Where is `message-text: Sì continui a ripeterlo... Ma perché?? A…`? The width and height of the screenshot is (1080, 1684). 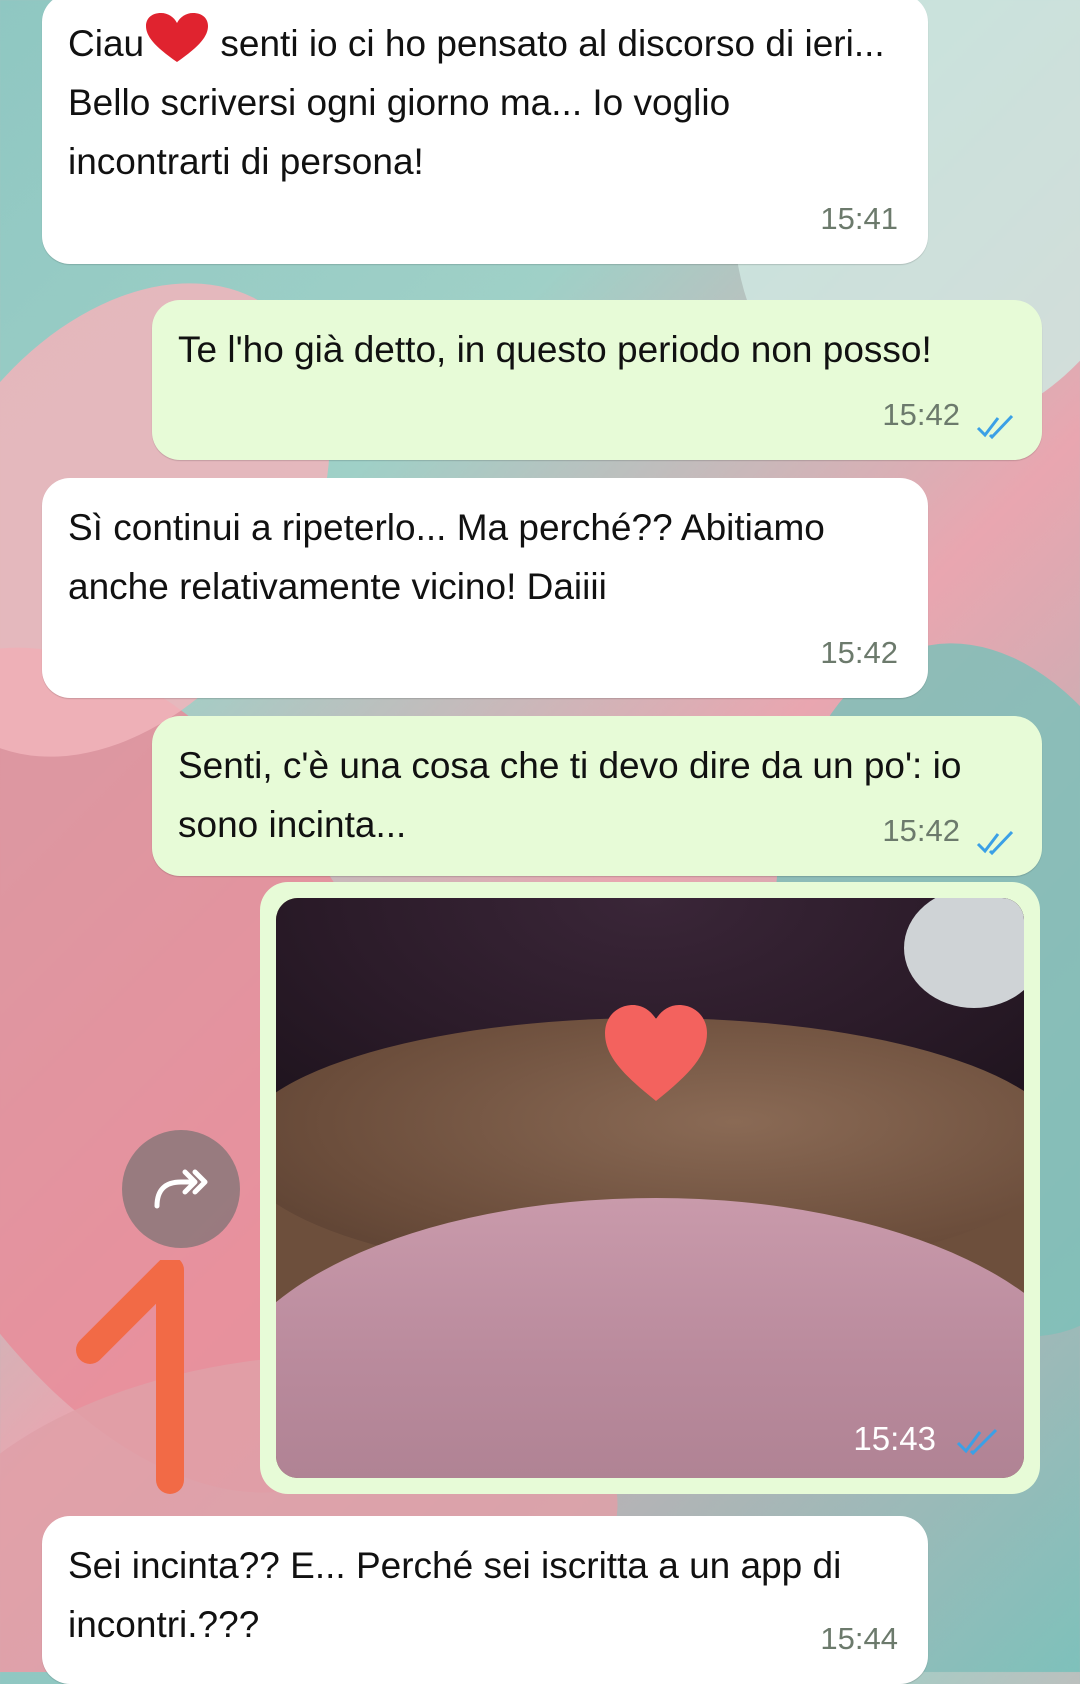 message-text: Sì continui a ripeterlo... Ma perché?? A… is located at coordinates (446, 557).